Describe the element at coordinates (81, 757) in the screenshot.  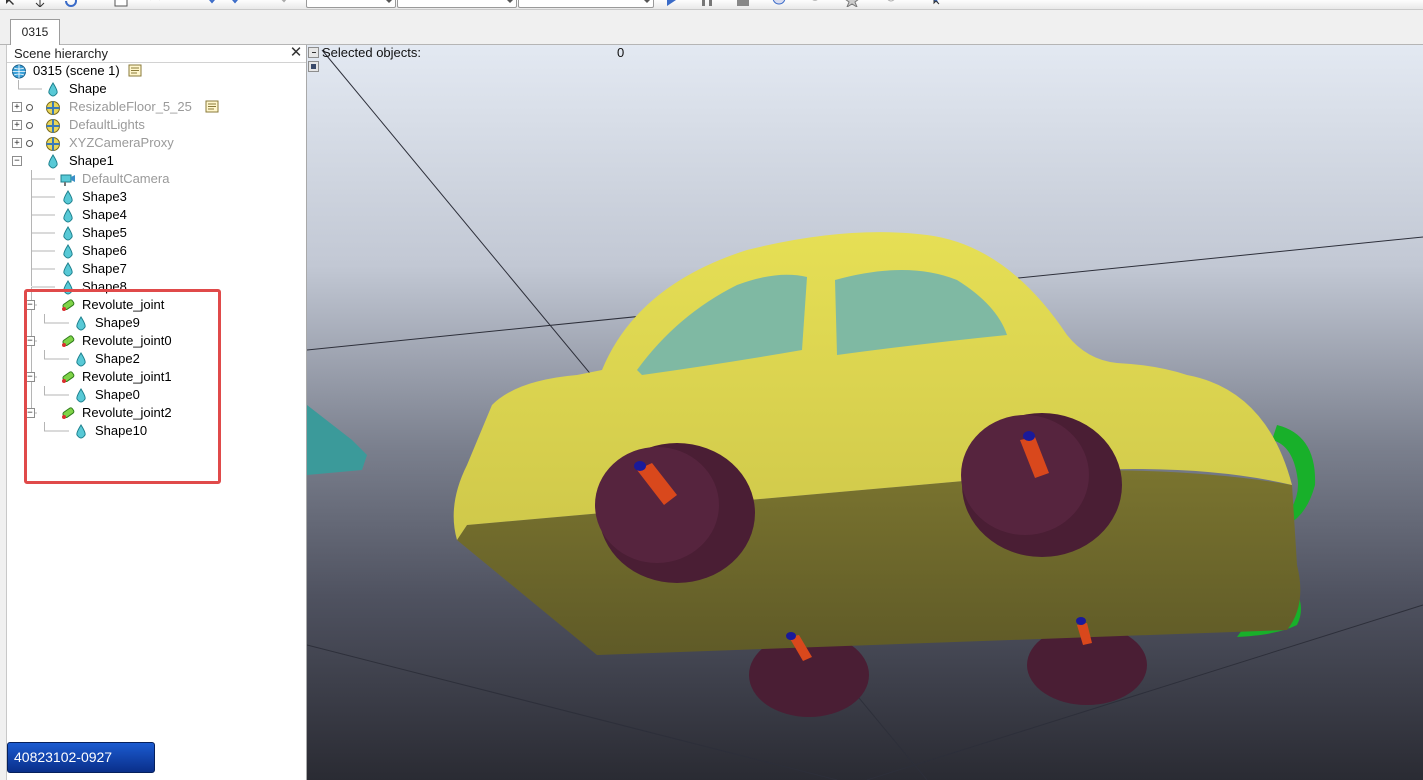
I see `student-id-badge: 40823102-0927` at that location.